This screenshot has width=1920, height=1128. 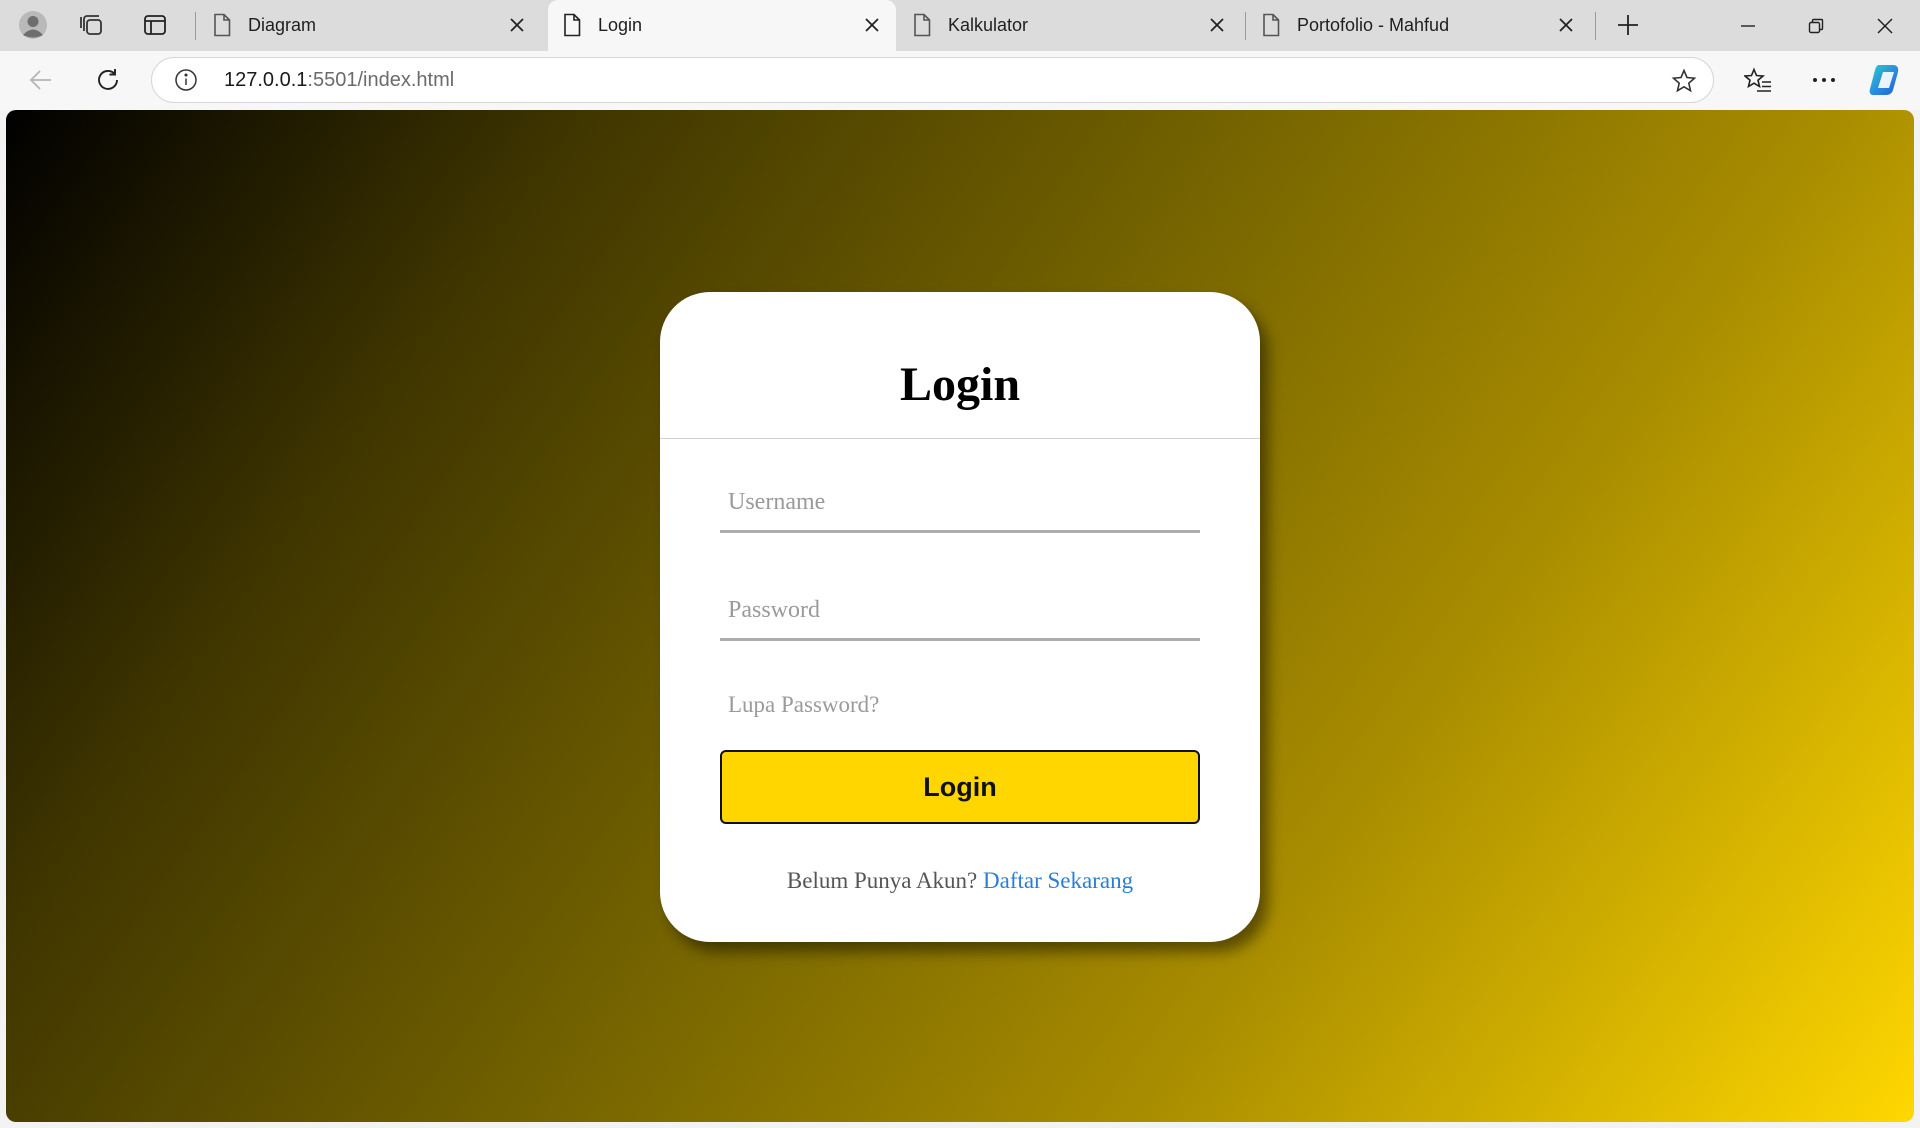 What do you see at coordinates (186, 82) in the screenshot?
I see `site-info-icon` at bounding box center [186, 82].